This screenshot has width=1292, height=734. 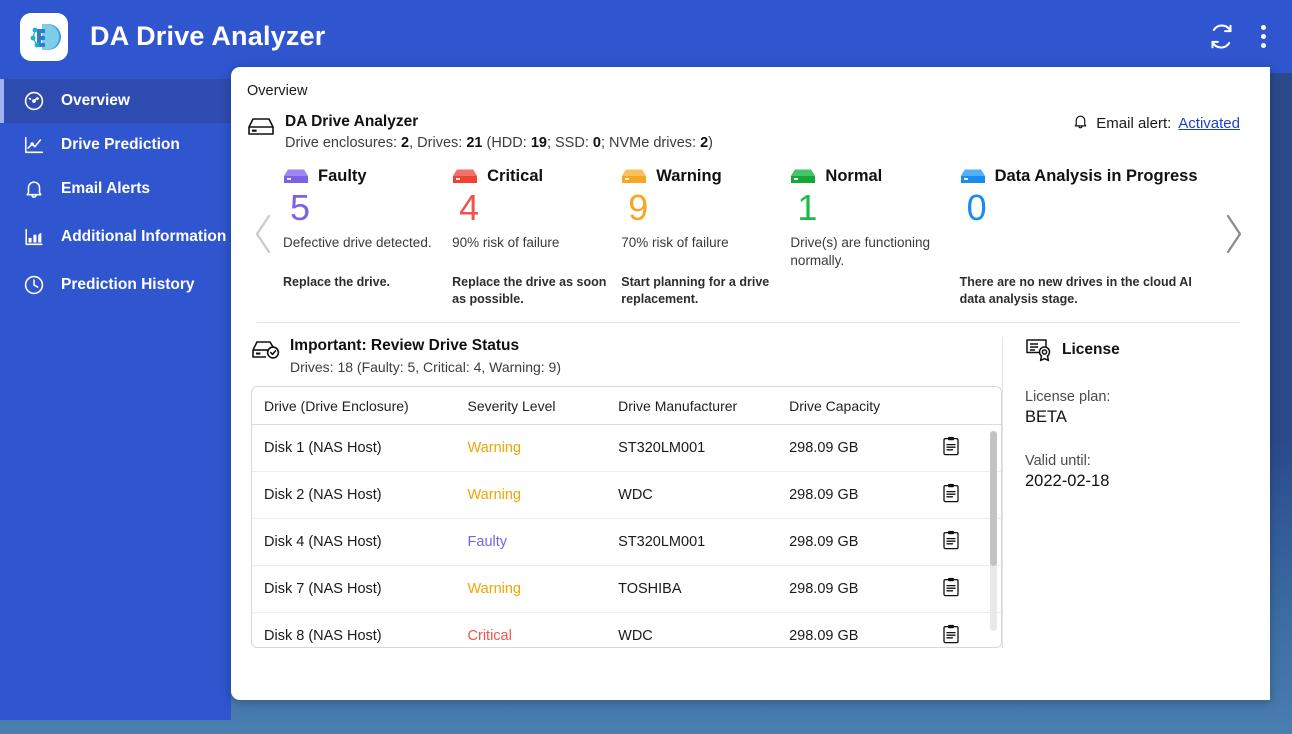 What do you see at coordinates (277, 91) in the screenshot?
I see `breadcrumb: Overview` at bounding box center [277, 91].